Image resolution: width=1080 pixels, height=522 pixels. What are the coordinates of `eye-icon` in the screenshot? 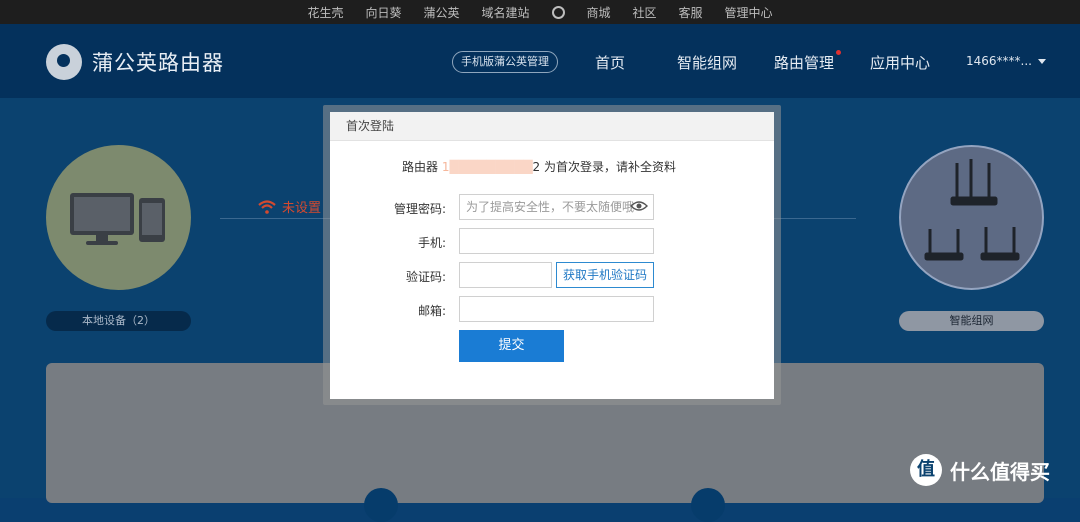 It's located at (639, 206).